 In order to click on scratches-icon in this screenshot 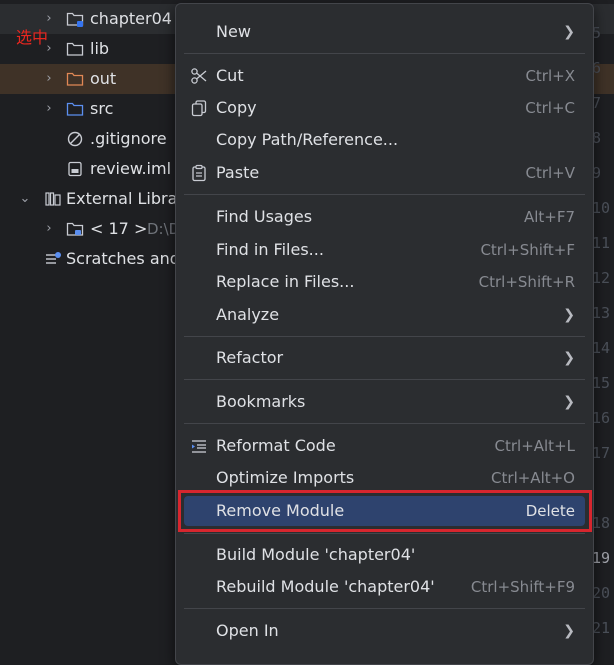, I will do `click(53, 258)`.